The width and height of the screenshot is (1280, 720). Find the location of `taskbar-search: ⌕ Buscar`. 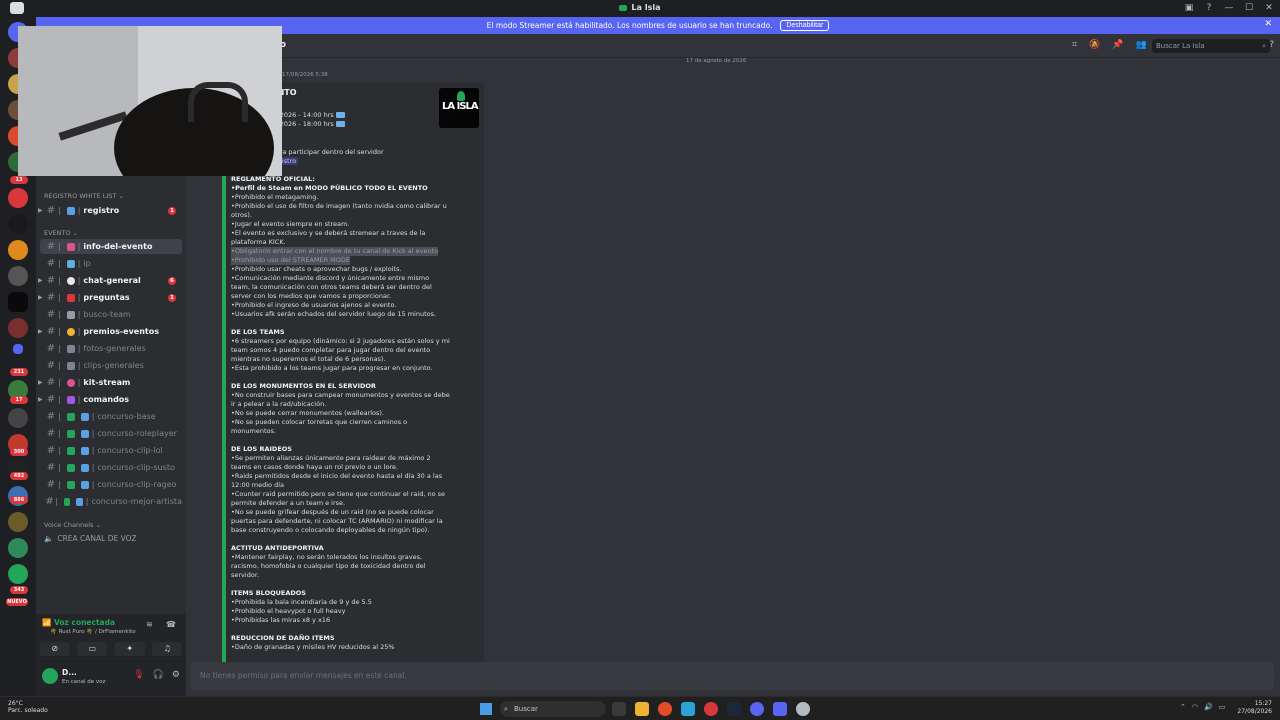

taskbar-search: ⌕ Buscar is located at coordinates (553, 709).